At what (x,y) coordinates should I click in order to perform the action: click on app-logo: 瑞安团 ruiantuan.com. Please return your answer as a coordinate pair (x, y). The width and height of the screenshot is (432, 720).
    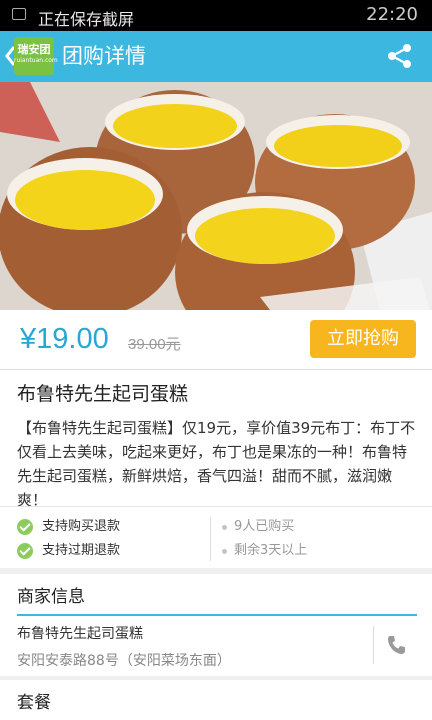
    Looking at the image, I should click on (36, 56).